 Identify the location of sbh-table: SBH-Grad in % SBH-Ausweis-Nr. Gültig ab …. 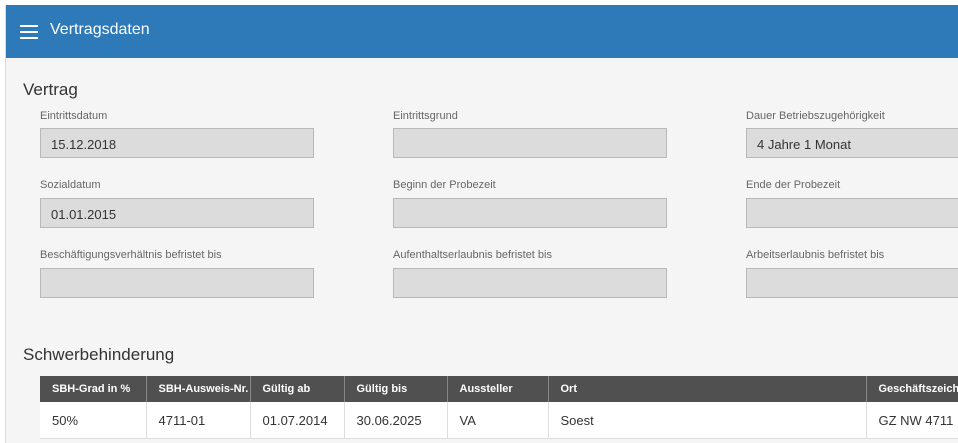
(499, 407).